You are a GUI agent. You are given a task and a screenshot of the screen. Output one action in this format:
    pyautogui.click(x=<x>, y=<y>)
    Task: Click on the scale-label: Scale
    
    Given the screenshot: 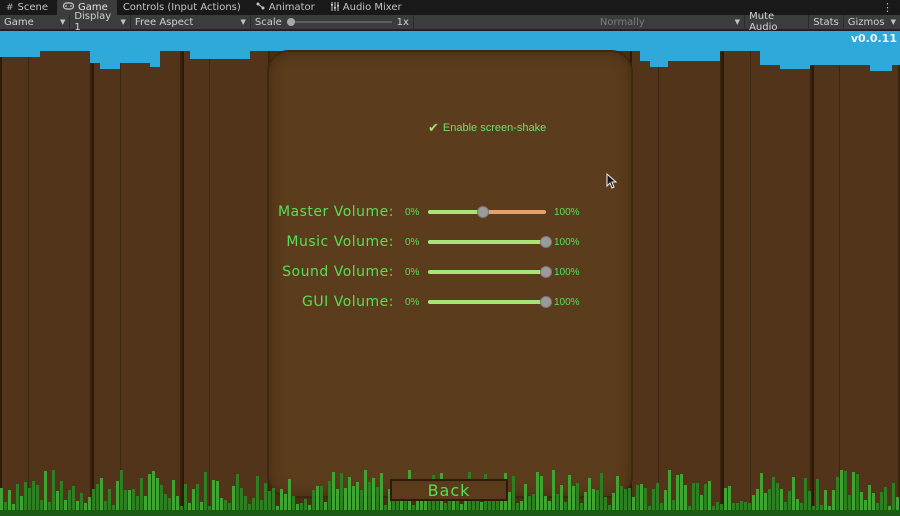 What is the action you would take?
    pyautogui.click(x=268, y=22)
    